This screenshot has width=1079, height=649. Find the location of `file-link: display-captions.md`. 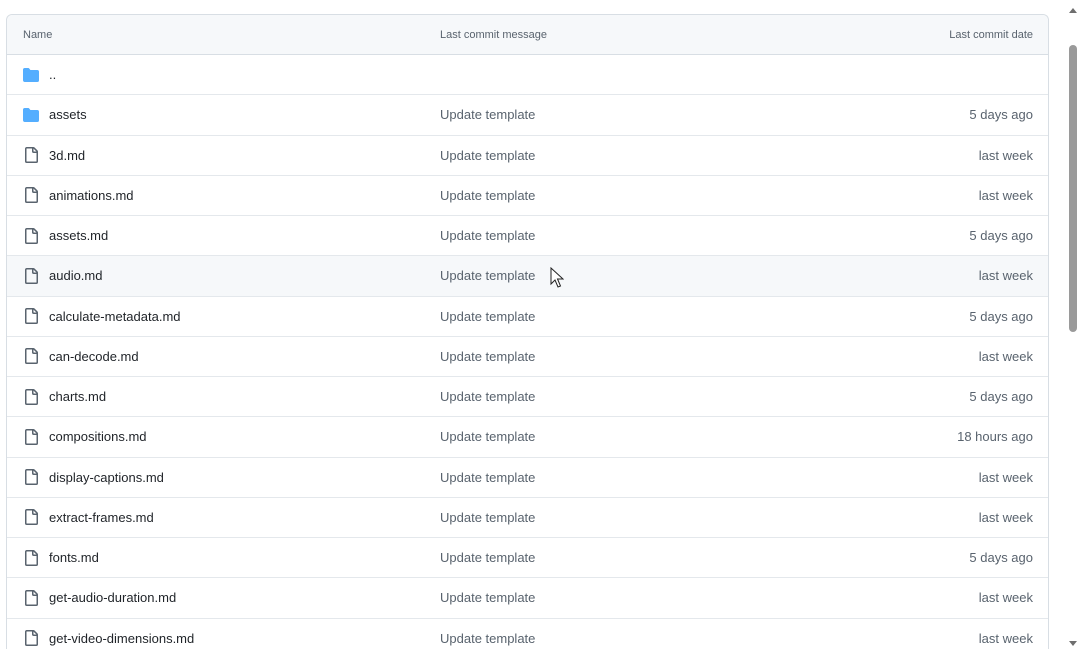

file-link: display-captions.md is located at coordinates (106, 477).